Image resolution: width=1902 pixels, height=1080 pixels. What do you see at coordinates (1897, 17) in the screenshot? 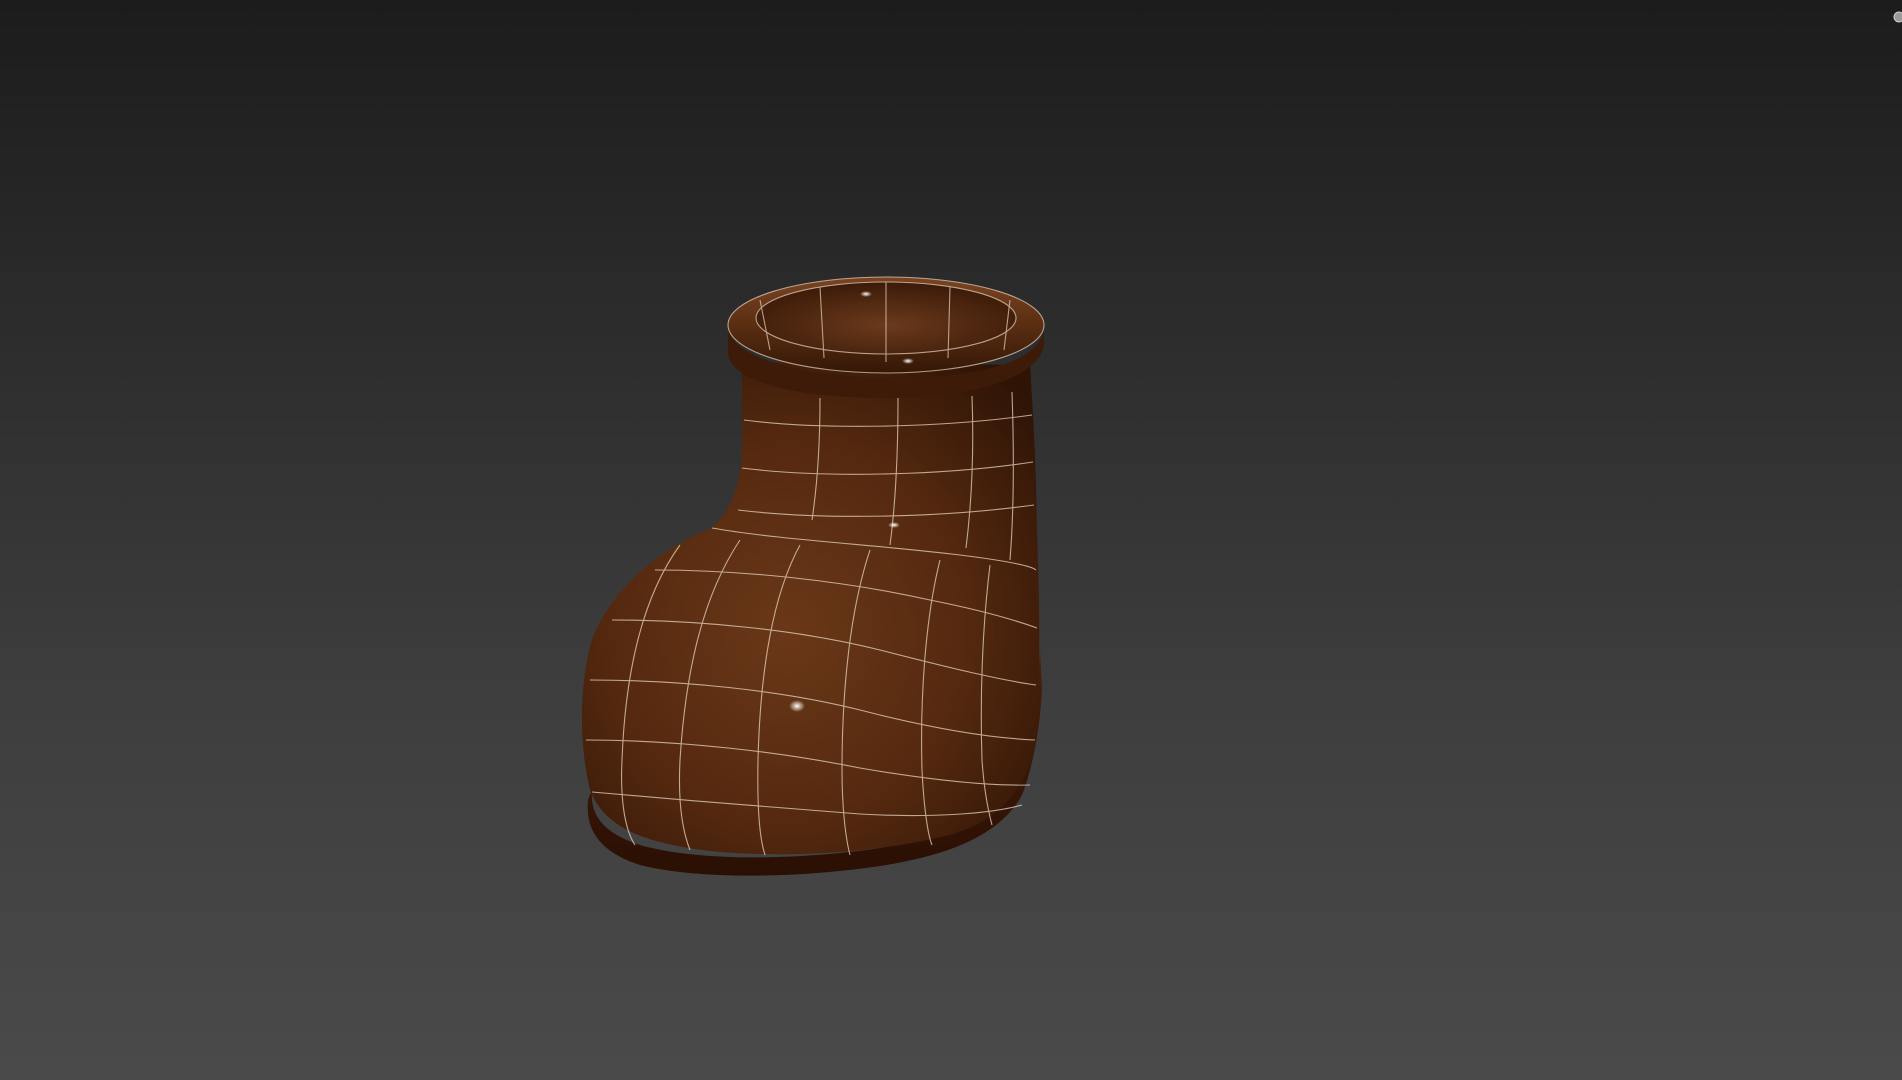
I see `viewcube-icon` at bounding box center [1897, 17].